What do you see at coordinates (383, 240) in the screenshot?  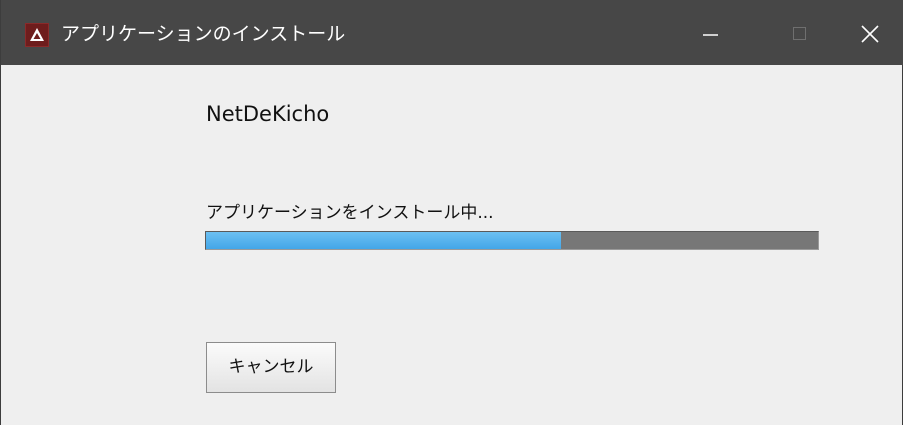 I see `progress-fill` at bounding box center [383, 240].